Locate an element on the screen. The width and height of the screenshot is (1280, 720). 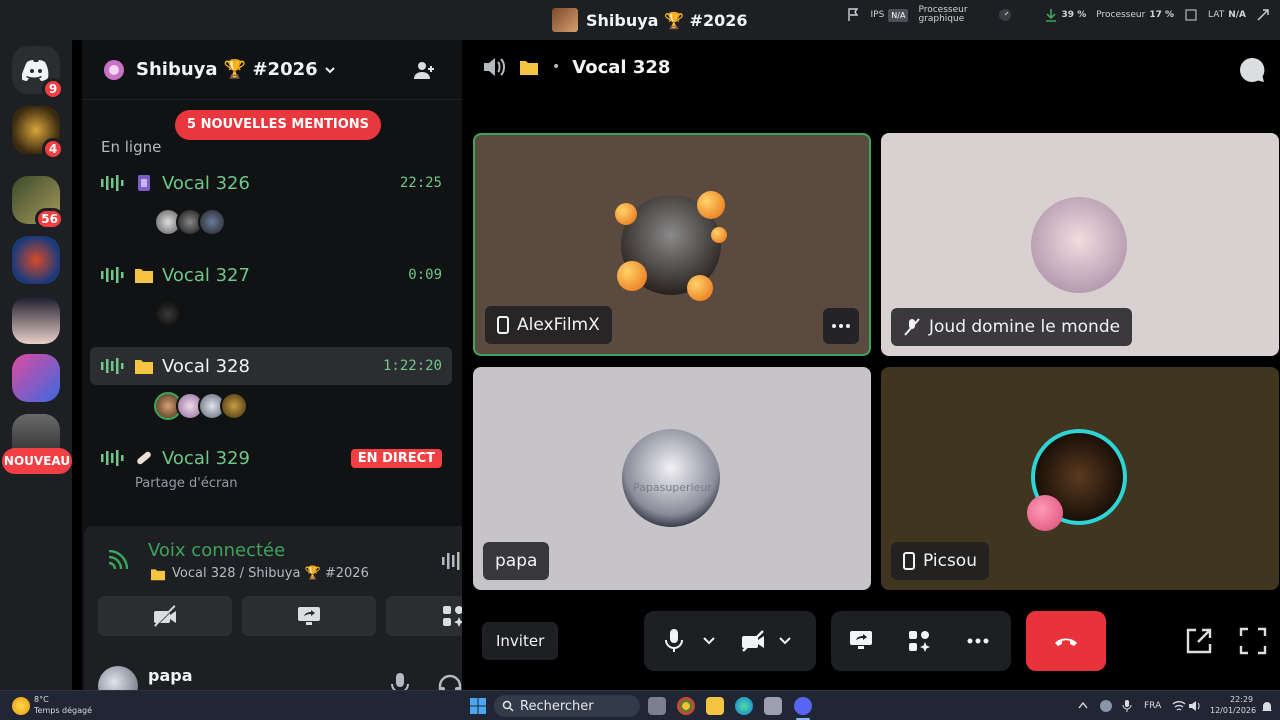
voice-channel-328: Vocal 328 1:22:20 is located at coordinates (271, 366).